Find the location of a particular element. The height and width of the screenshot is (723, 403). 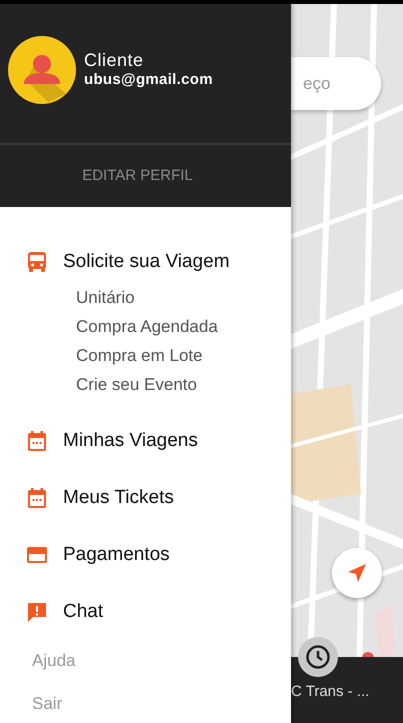

search-field: eço is located at coordinates (336, 83).